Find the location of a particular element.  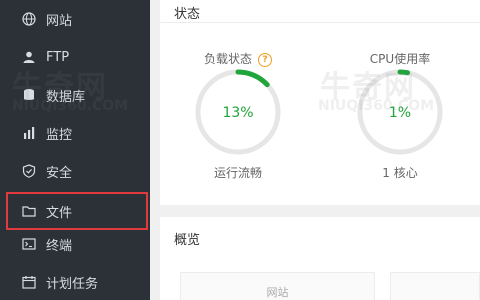

database-icon is located at coordinates (29, 95).